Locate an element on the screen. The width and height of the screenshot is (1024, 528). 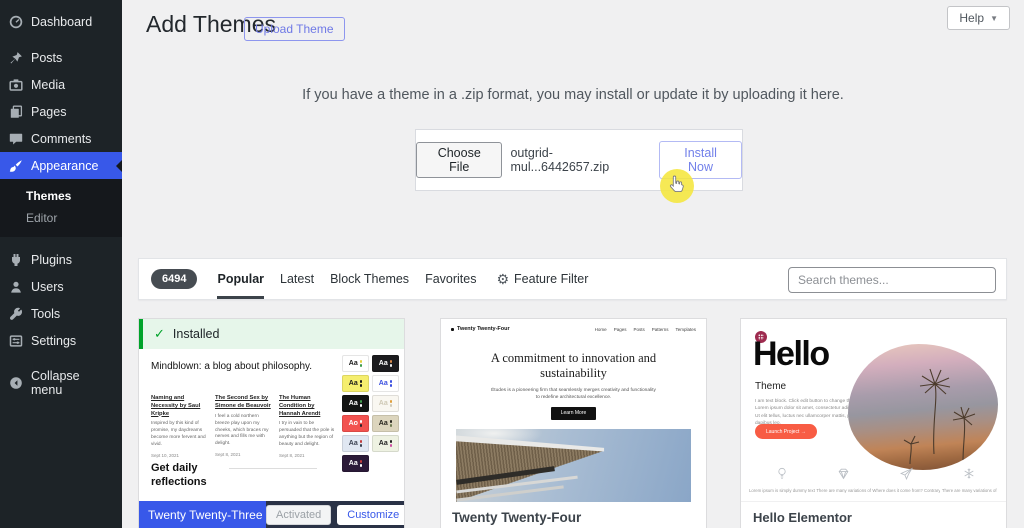
sidebar-item-appearance: Appearance is located at coordinates (61, 165).